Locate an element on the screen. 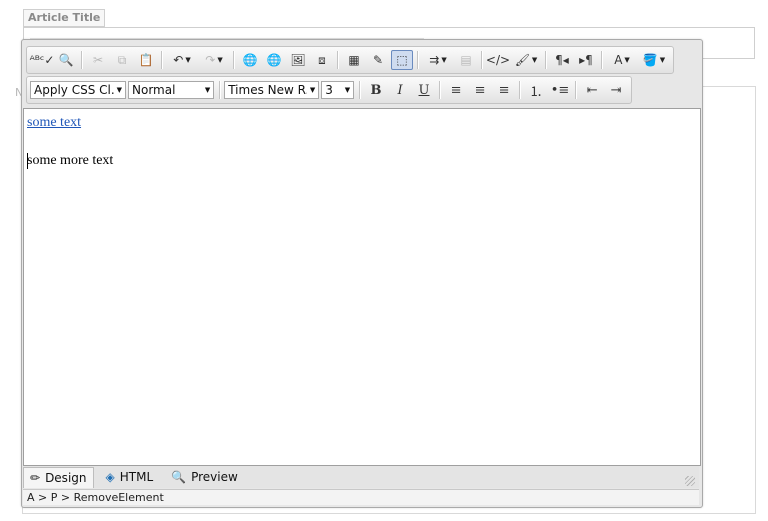  italic-icon: I is located at coordinates (400, 90).